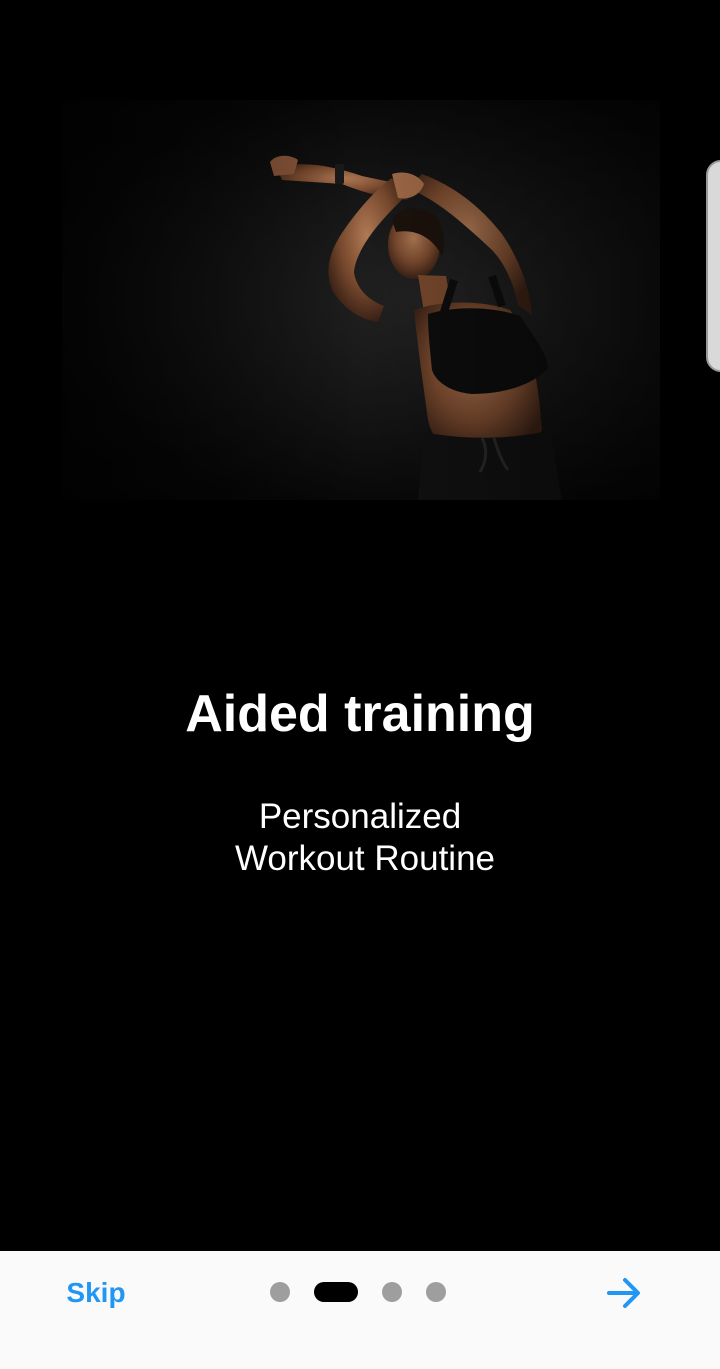 The image size is (720, 1369). I want to click on edge-panel-handle, so click(713, 266).